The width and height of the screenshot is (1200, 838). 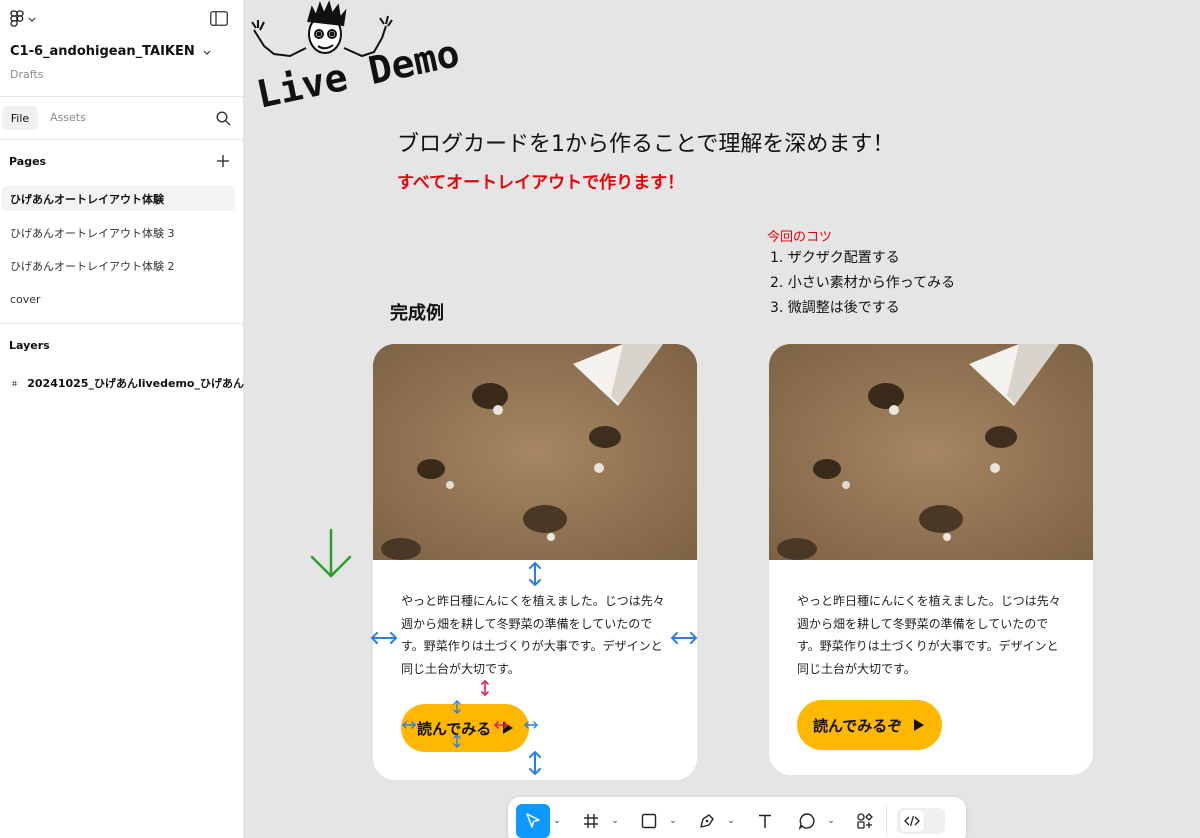 I want to click on main-menu-button, so click(x=23, y=19).